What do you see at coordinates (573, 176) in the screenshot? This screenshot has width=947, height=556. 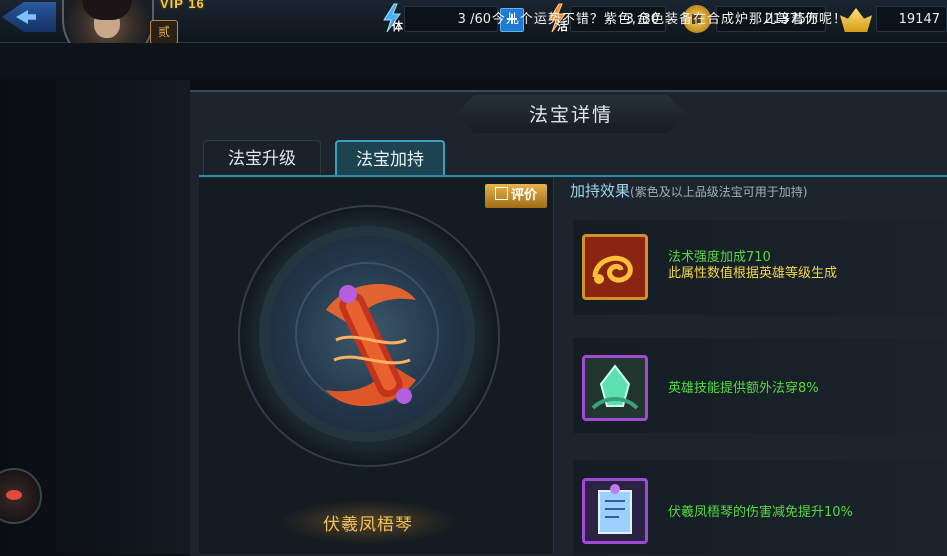 I see `tab-underline` at bounding box center [573, 176].